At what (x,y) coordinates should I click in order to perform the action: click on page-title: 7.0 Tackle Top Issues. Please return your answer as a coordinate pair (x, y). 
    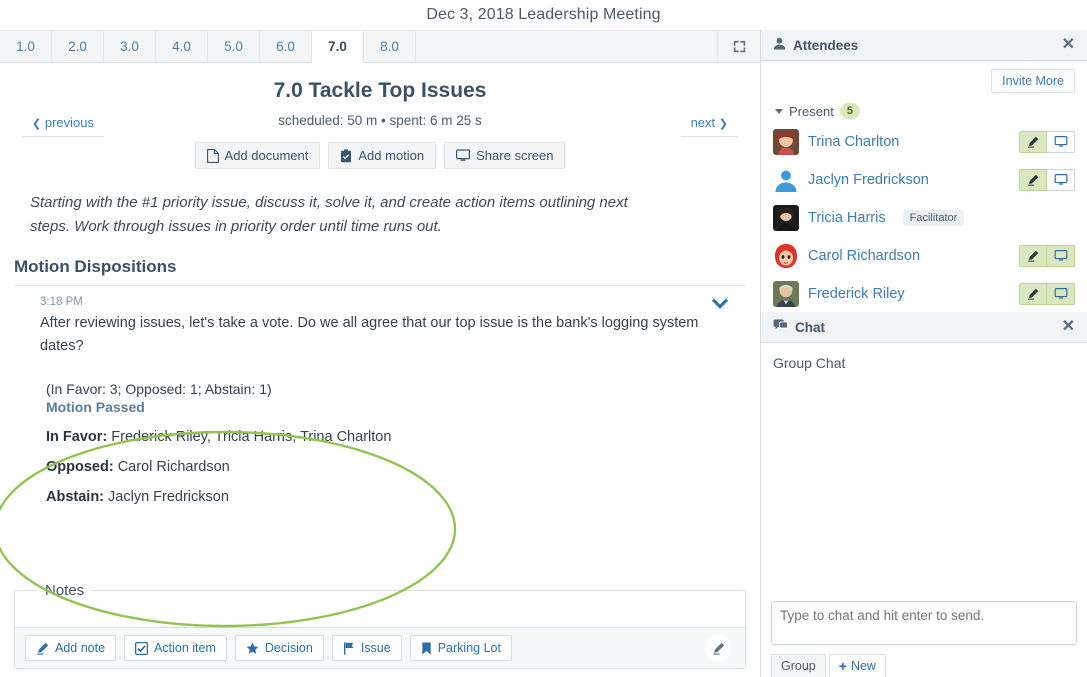
    Looking at the image, I should click on (380, 90).